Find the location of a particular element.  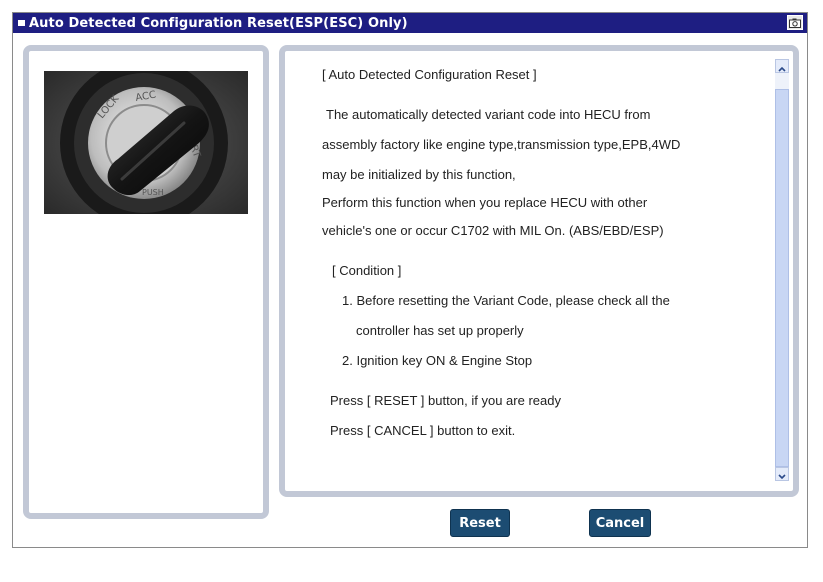

instruction-line: may be initialized by this function, is located at coordinates (419, 174).